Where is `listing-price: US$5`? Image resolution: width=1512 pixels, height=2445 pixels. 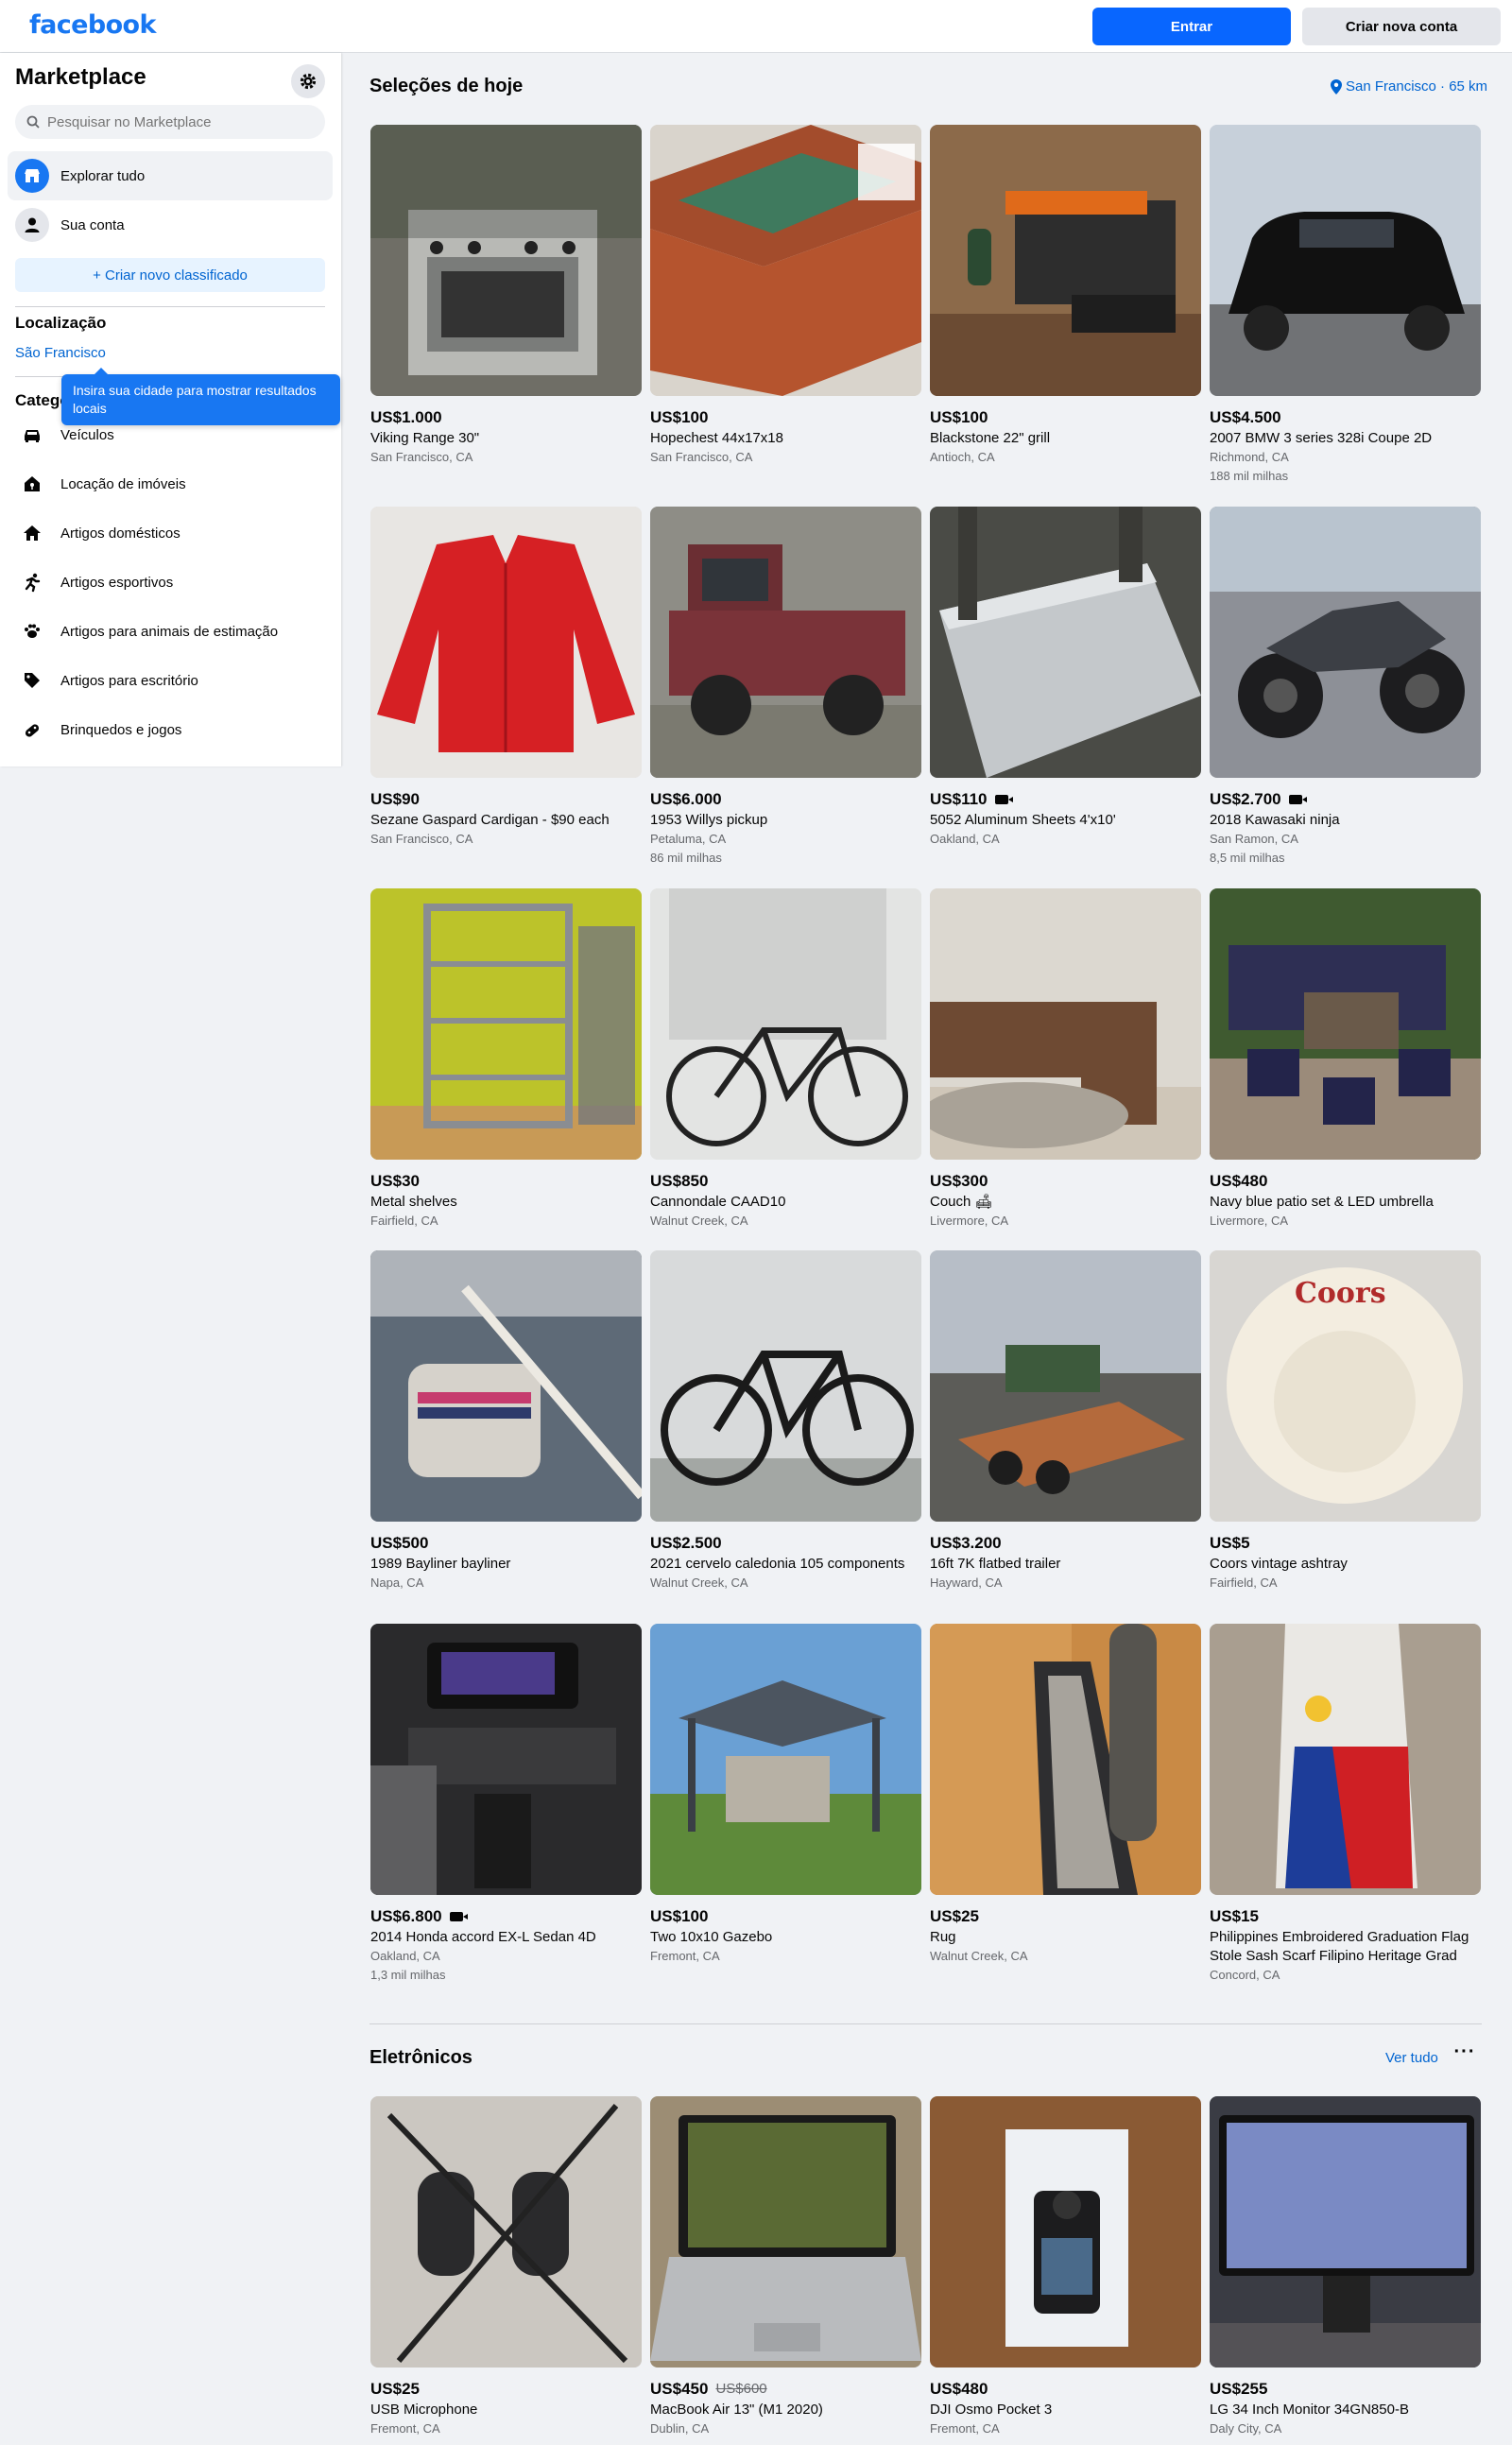 listing-price: US$5 is located at coordinates (1230, 1543).